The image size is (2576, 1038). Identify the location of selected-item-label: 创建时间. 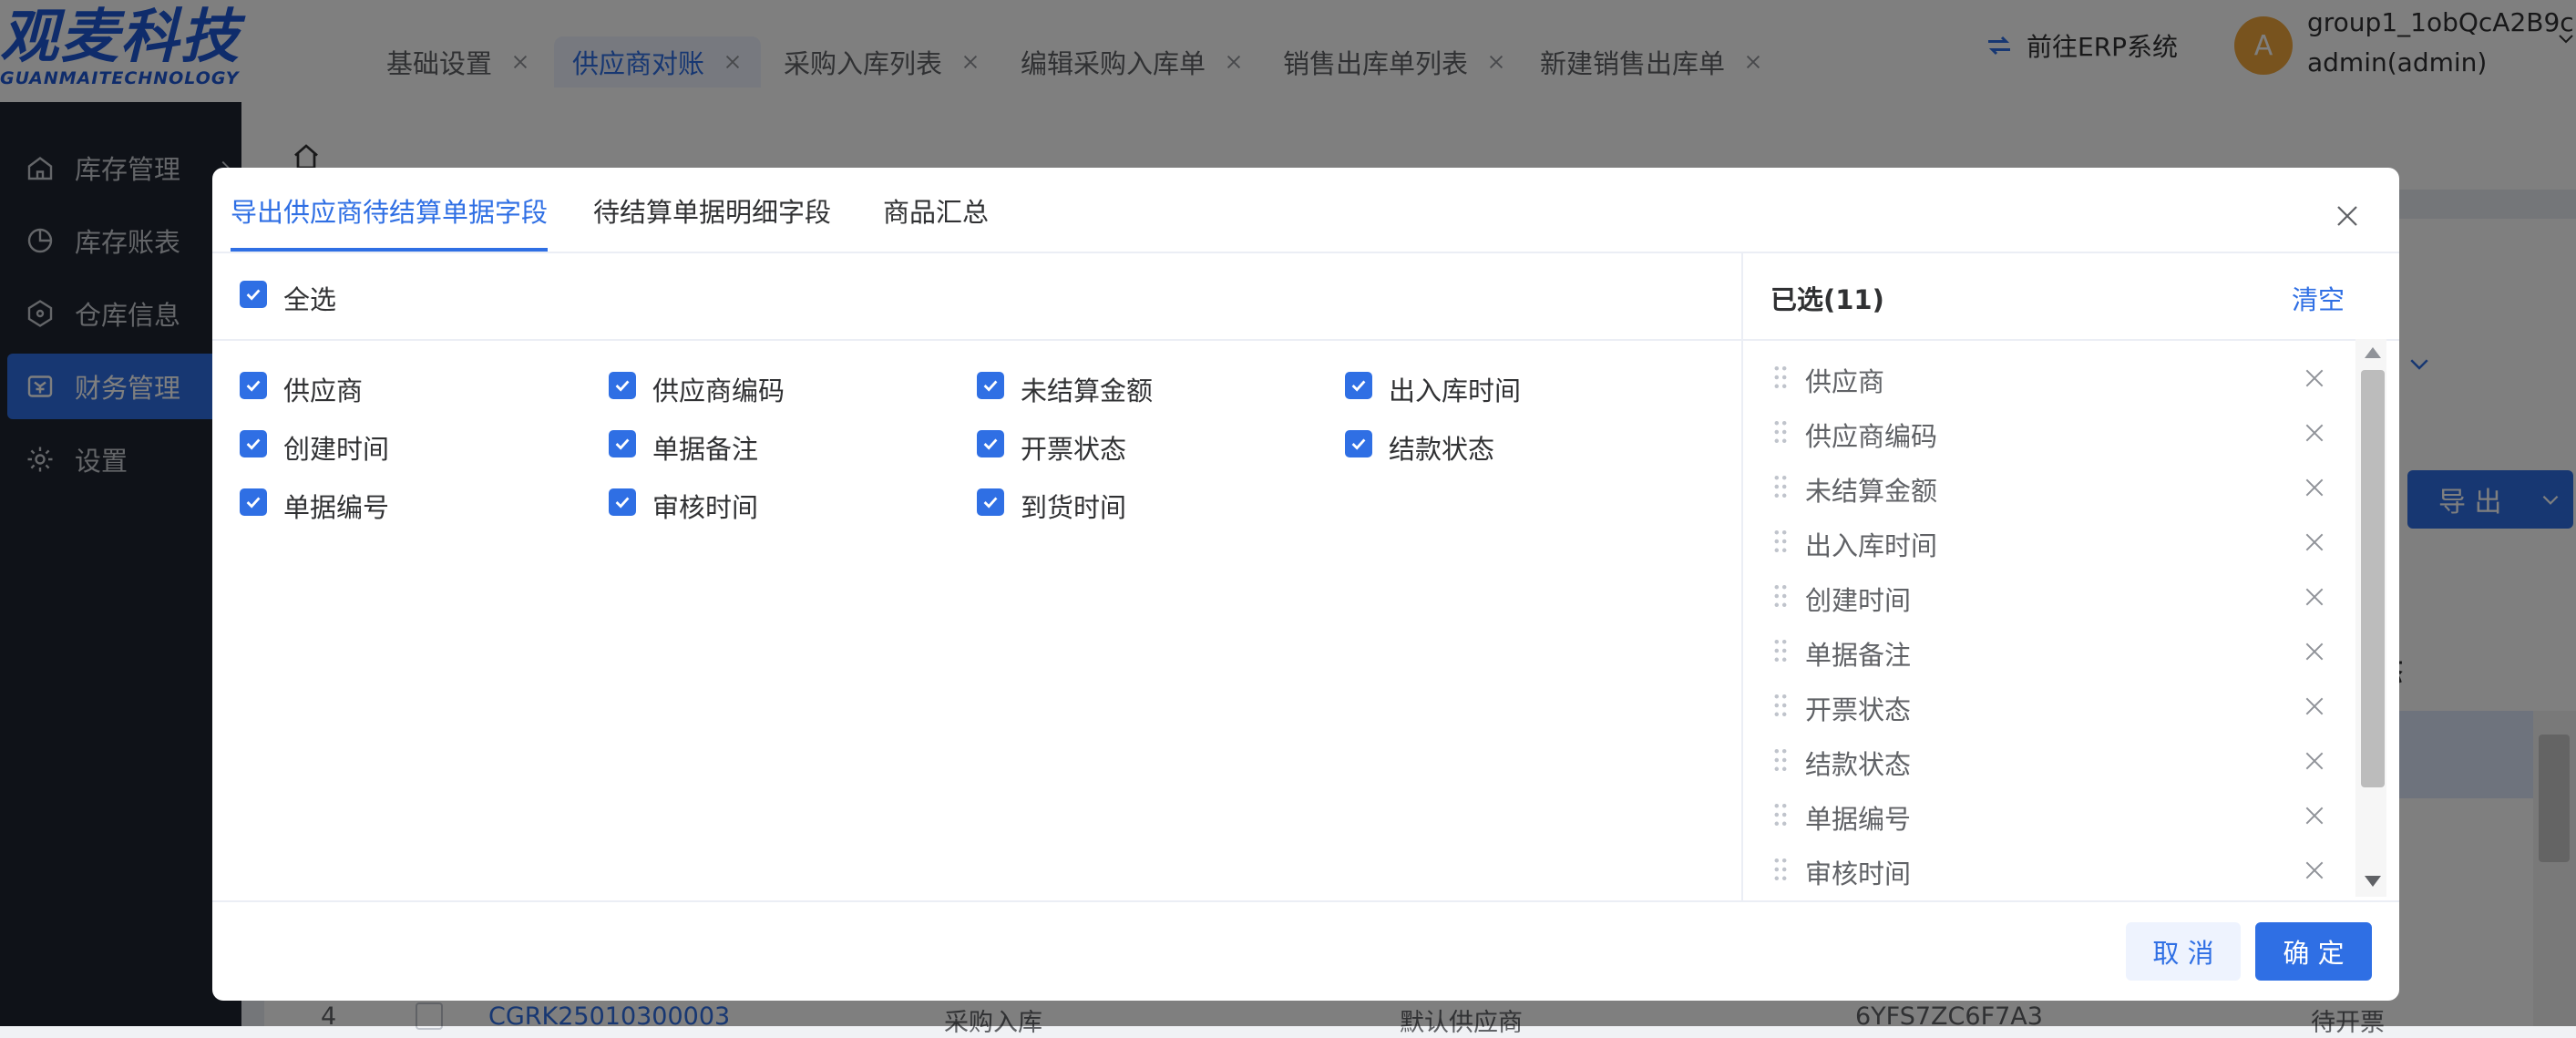
(1859, 601).